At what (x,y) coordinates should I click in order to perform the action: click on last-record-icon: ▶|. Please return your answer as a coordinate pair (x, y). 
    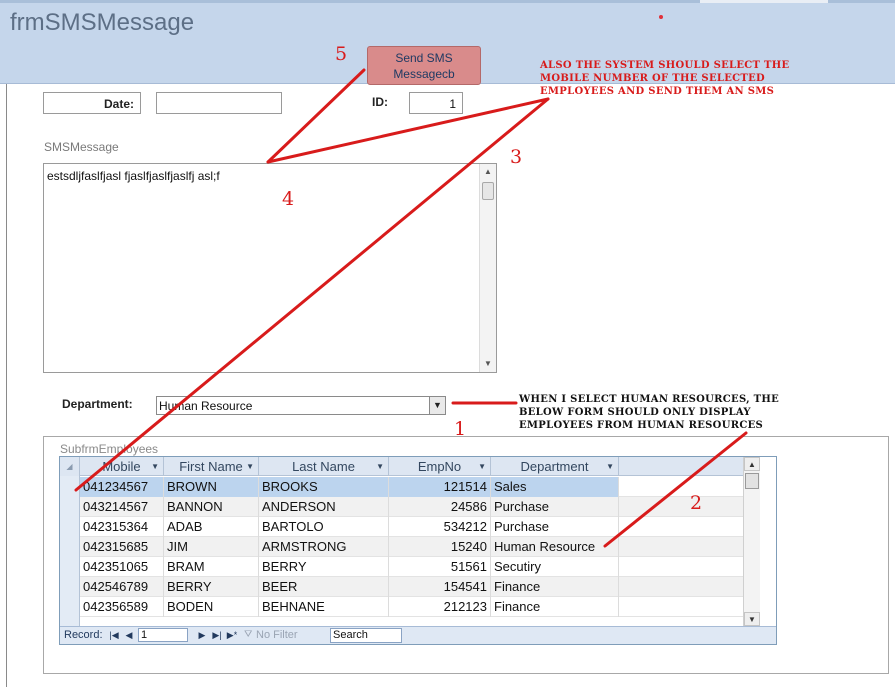
    Looking at the image, I should click on (217, 635).